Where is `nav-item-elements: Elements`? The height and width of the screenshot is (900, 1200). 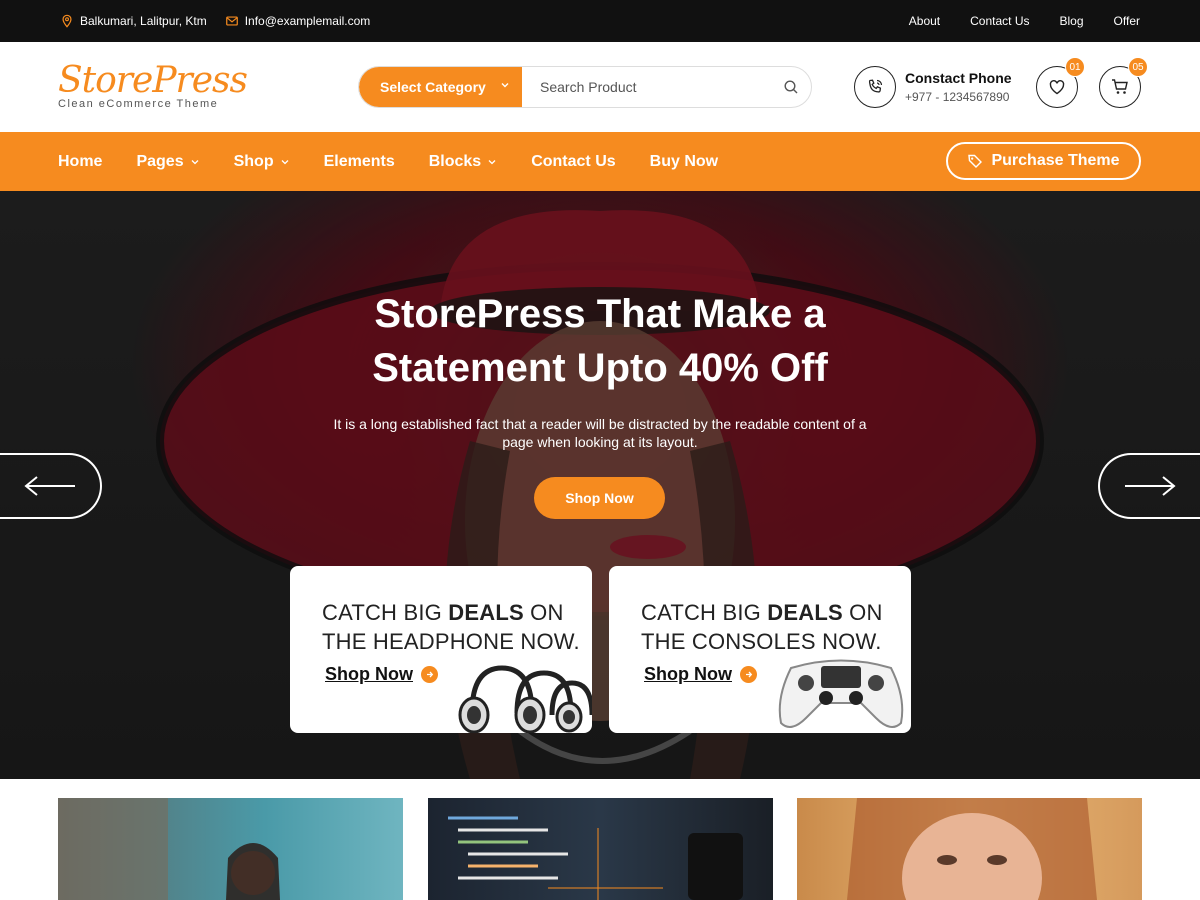 nav-item-elements: Elements is located at coordinates (359, 162).